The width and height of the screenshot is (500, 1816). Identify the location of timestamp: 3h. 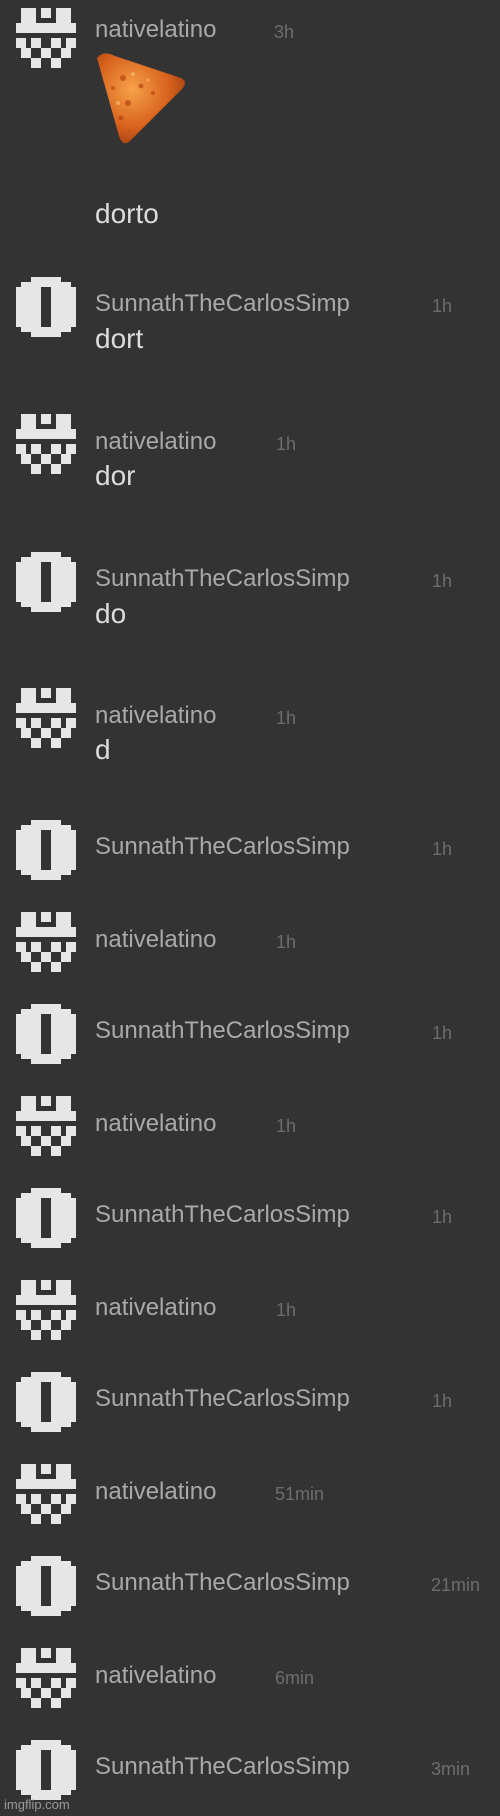
(284, 32).